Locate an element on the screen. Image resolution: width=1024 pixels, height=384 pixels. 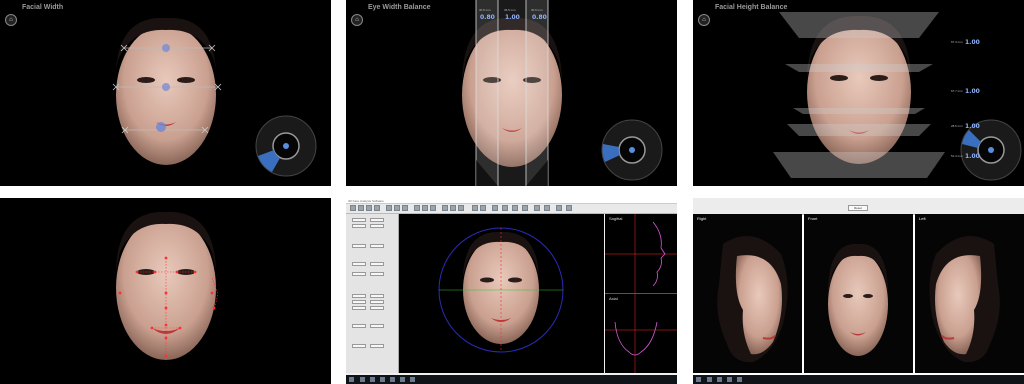
front-view: Front is located at coordinates (858, 293).